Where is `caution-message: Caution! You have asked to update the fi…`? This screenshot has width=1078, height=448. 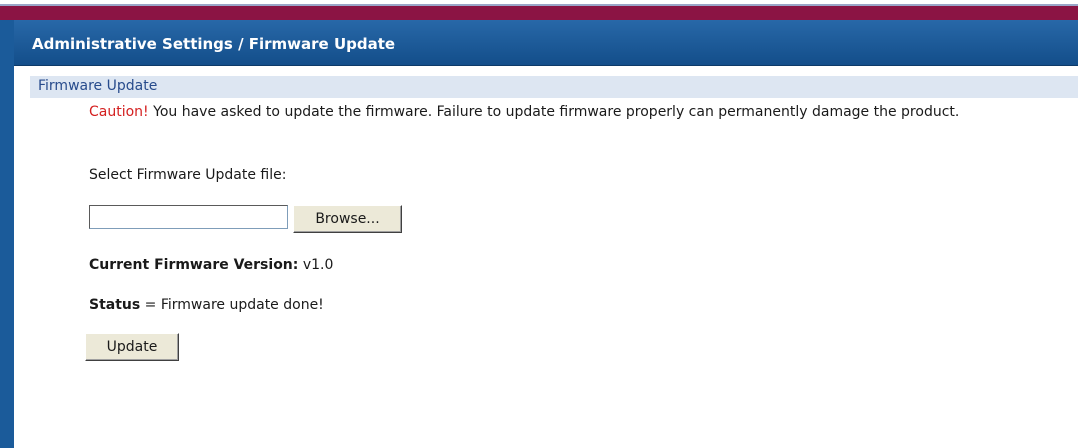 caution-message: Caution! You have asked to update the fi… is located at coordinates (569, 112).